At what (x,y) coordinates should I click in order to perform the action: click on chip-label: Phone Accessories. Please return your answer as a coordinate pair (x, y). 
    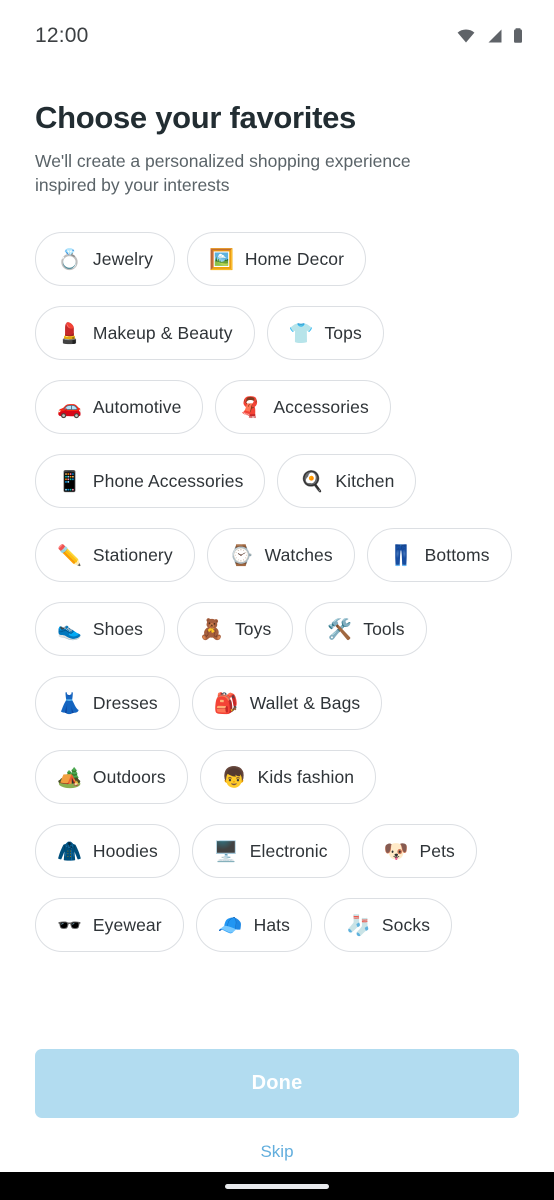
    Looking at the image, I should click on (168, 480).